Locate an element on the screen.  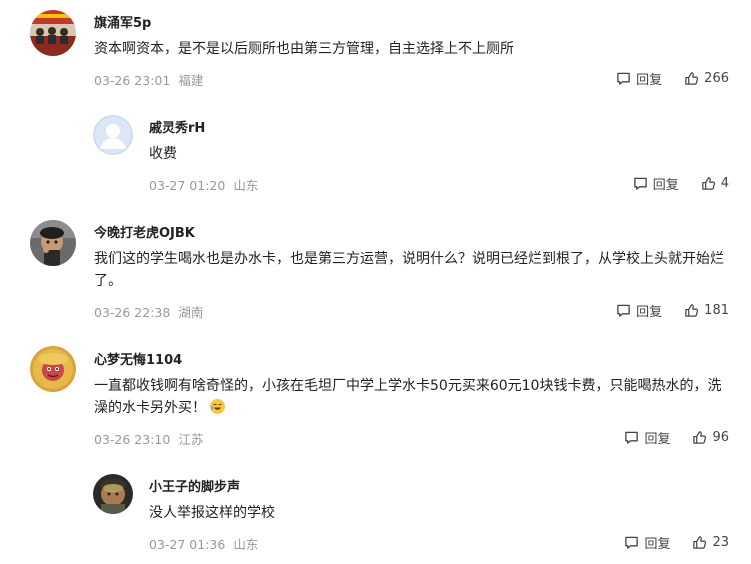
like-count: 96 is located at coordinates (720, 437).